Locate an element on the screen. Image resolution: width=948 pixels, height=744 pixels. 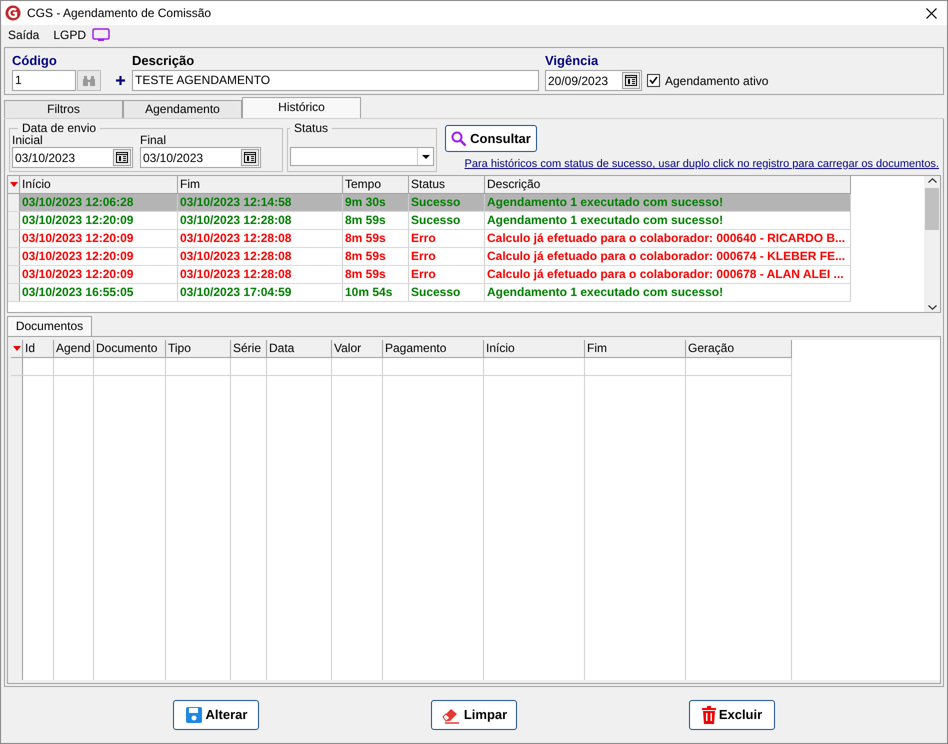
table-cell: 10m 54s is located at coordinates (376, 292).